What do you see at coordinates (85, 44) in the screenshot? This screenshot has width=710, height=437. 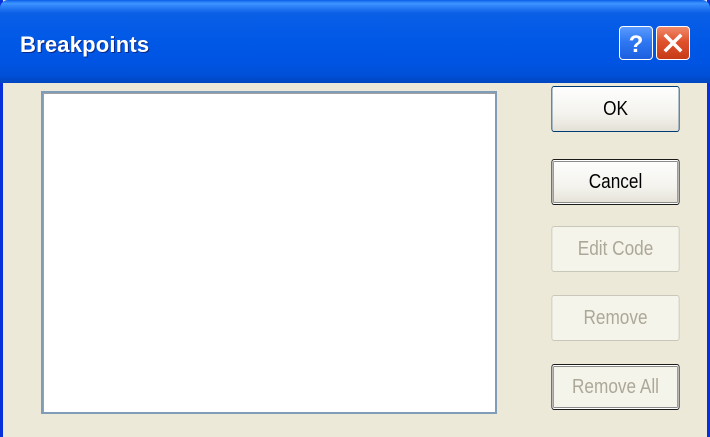 I see `window-title: Breakpoints` at bounding box center [85, 44].